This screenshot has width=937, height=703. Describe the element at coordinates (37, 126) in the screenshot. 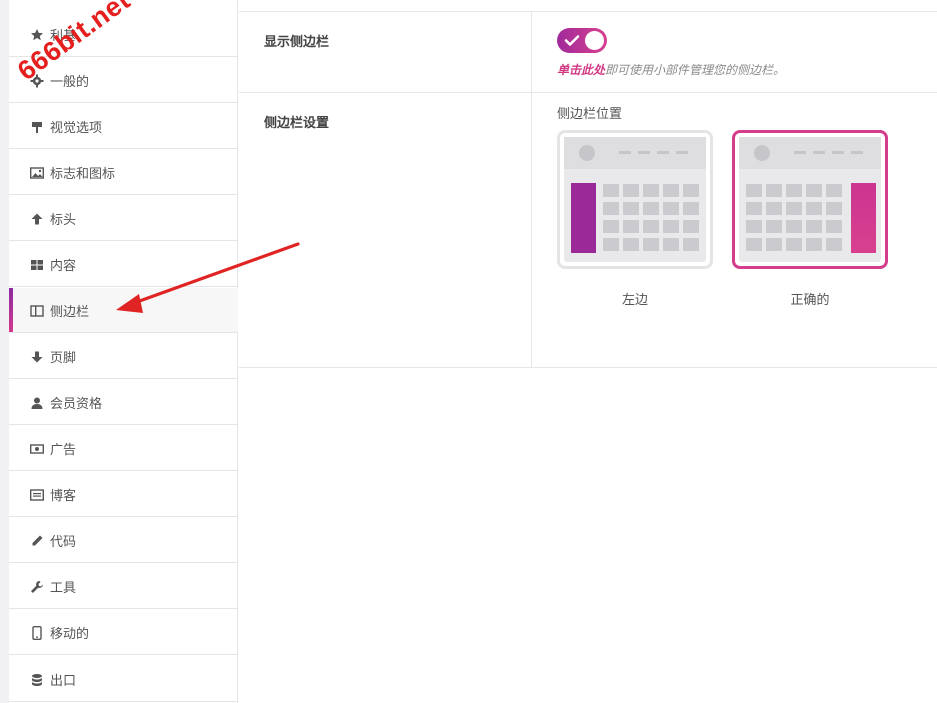

I see `brush-icon` at that location.